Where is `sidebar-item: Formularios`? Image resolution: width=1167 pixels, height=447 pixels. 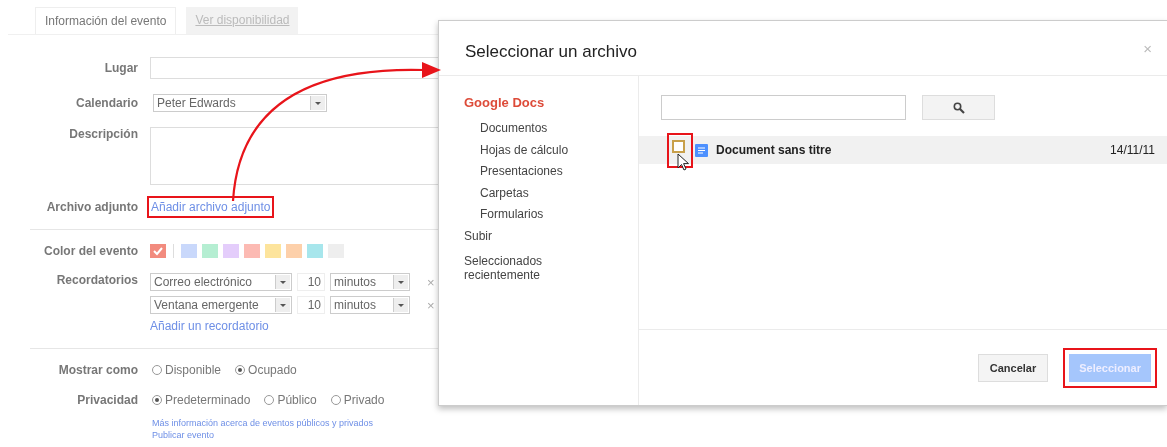 sidebar-item: Formularios is located at coordinates (551, 214).